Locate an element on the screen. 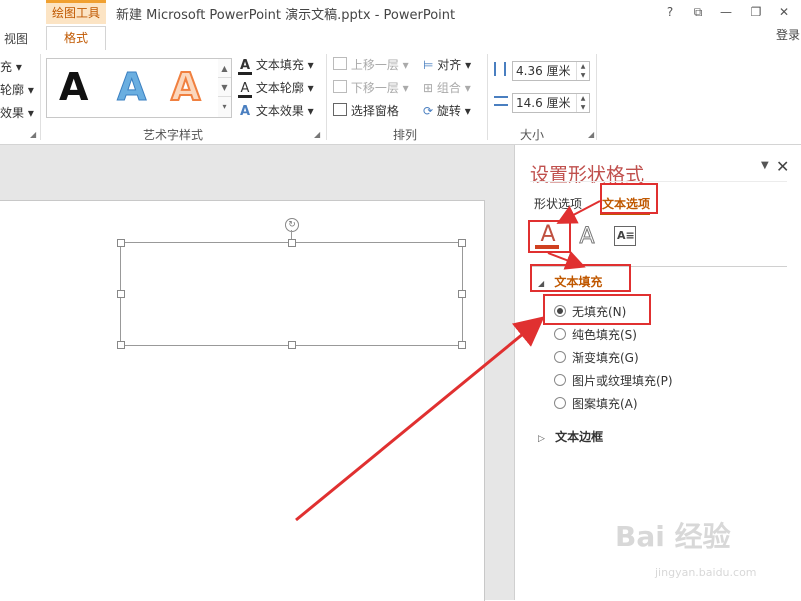 Image resolution: width=801 pixels, height=601 pixels. arrow-to-no-fill is located at coordinates (420, 419).